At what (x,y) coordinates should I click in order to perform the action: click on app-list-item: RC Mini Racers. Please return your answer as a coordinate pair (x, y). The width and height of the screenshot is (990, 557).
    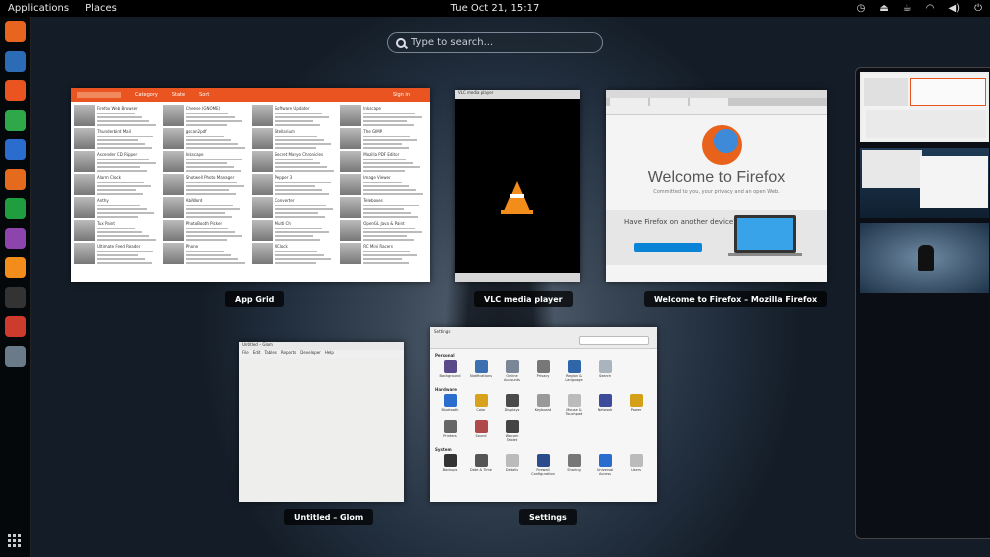
    Looking at the image, I should click on (383, 253).